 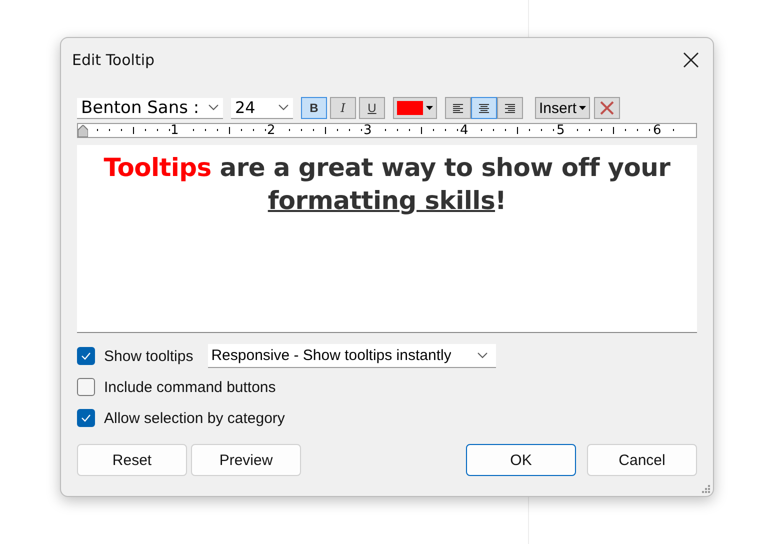 I want to click on align-center-icon, so click(x=484, y=108).